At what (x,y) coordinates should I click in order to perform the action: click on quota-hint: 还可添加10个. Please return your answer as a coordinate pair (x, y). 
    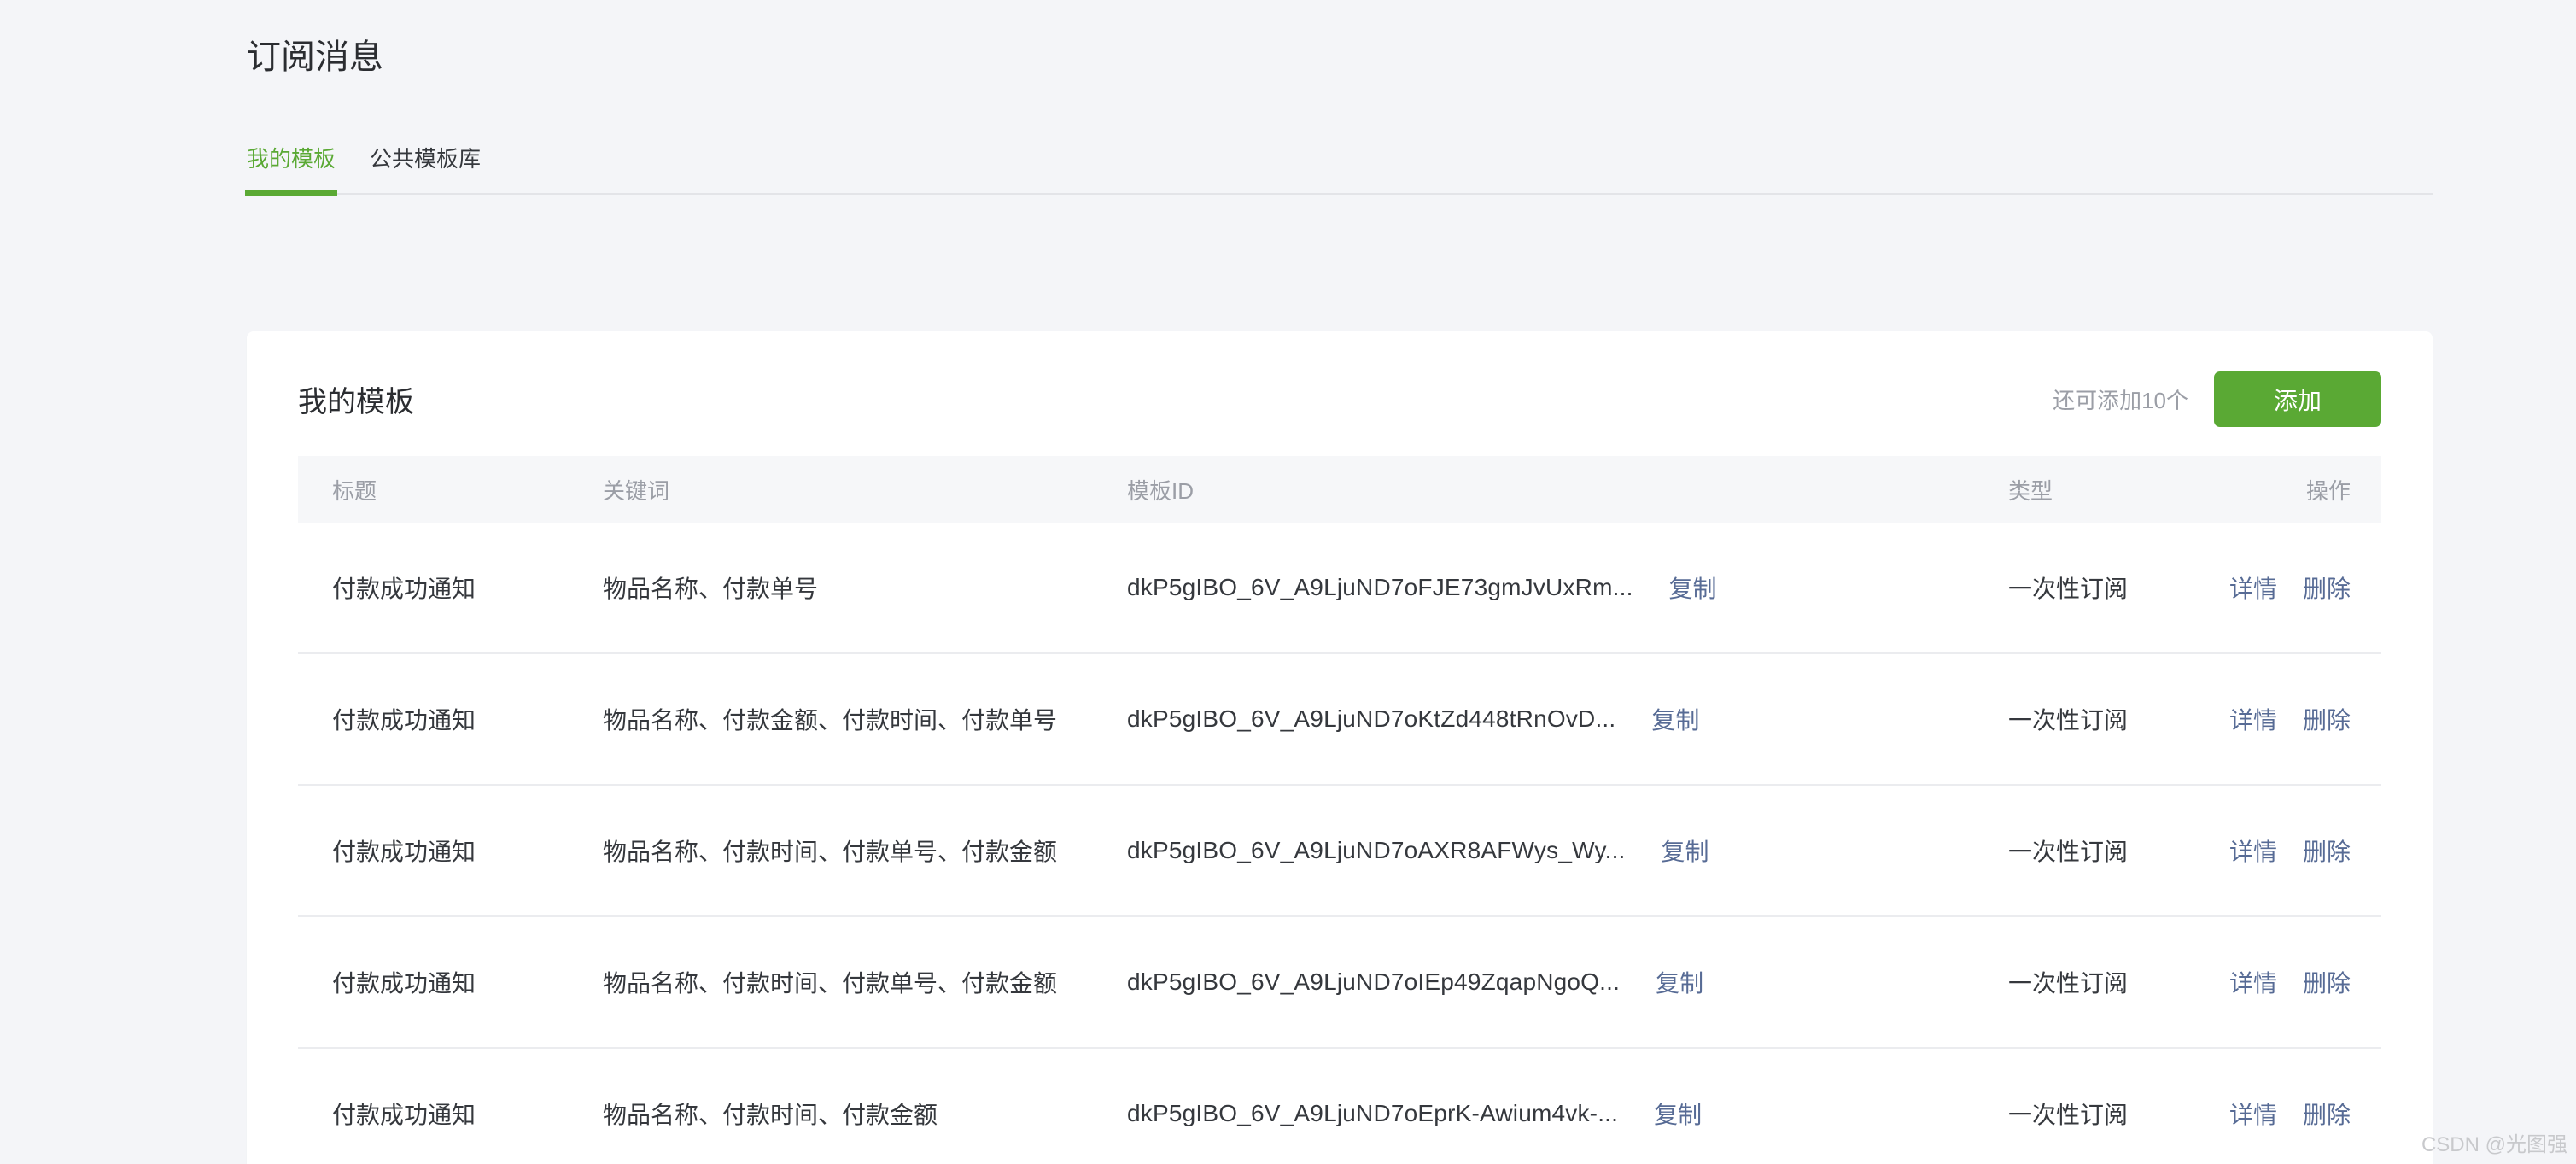
    Looking at the image, I should click on (2120, 400).